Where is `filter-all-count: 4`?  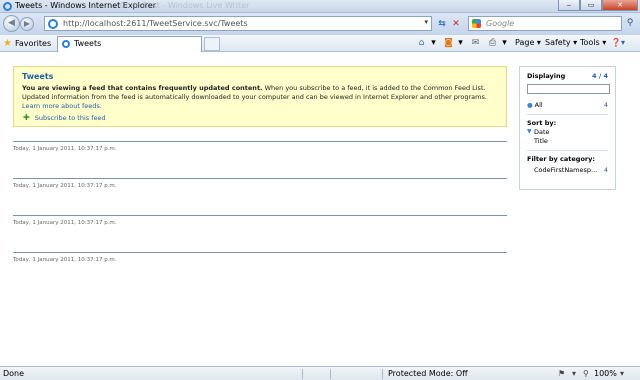
filter-all-count: 4 is located at coordinates (605, 105).